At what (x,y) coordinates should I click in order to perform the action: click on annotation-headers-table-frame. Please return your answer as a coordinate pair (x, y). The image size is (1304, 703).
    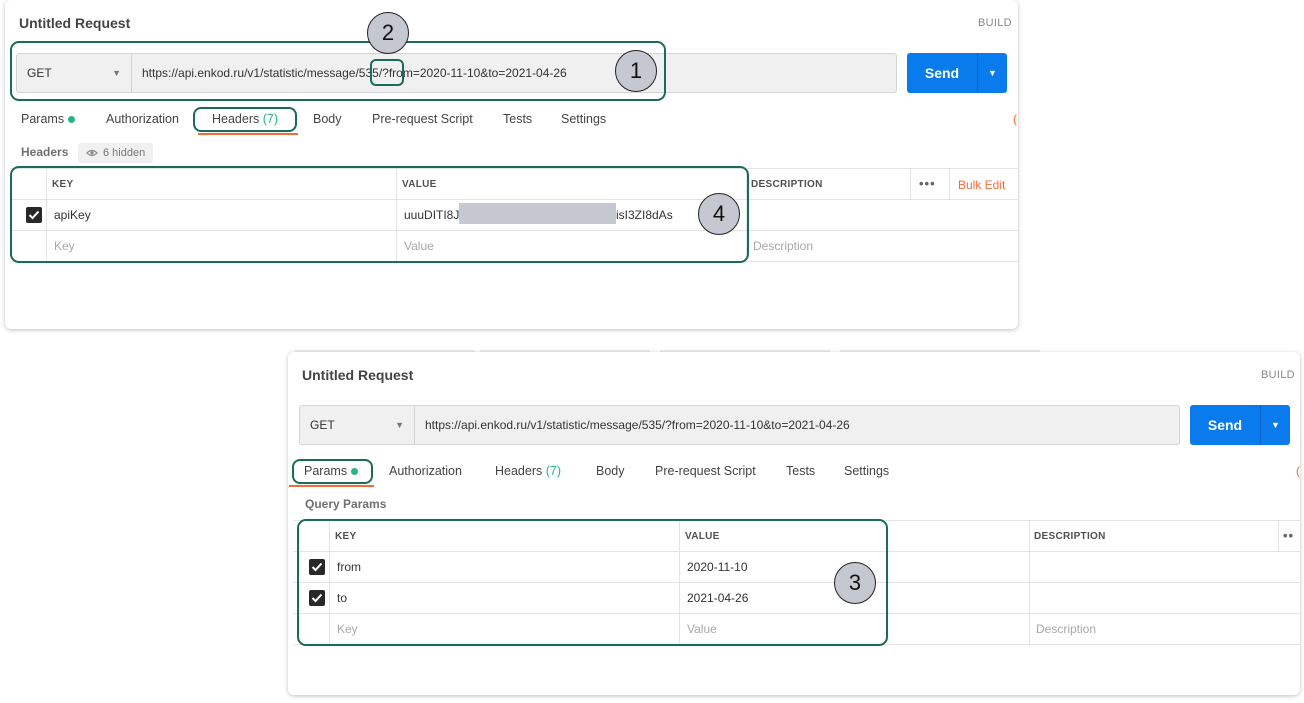
    Looking at the image, I should click on (379, 214).